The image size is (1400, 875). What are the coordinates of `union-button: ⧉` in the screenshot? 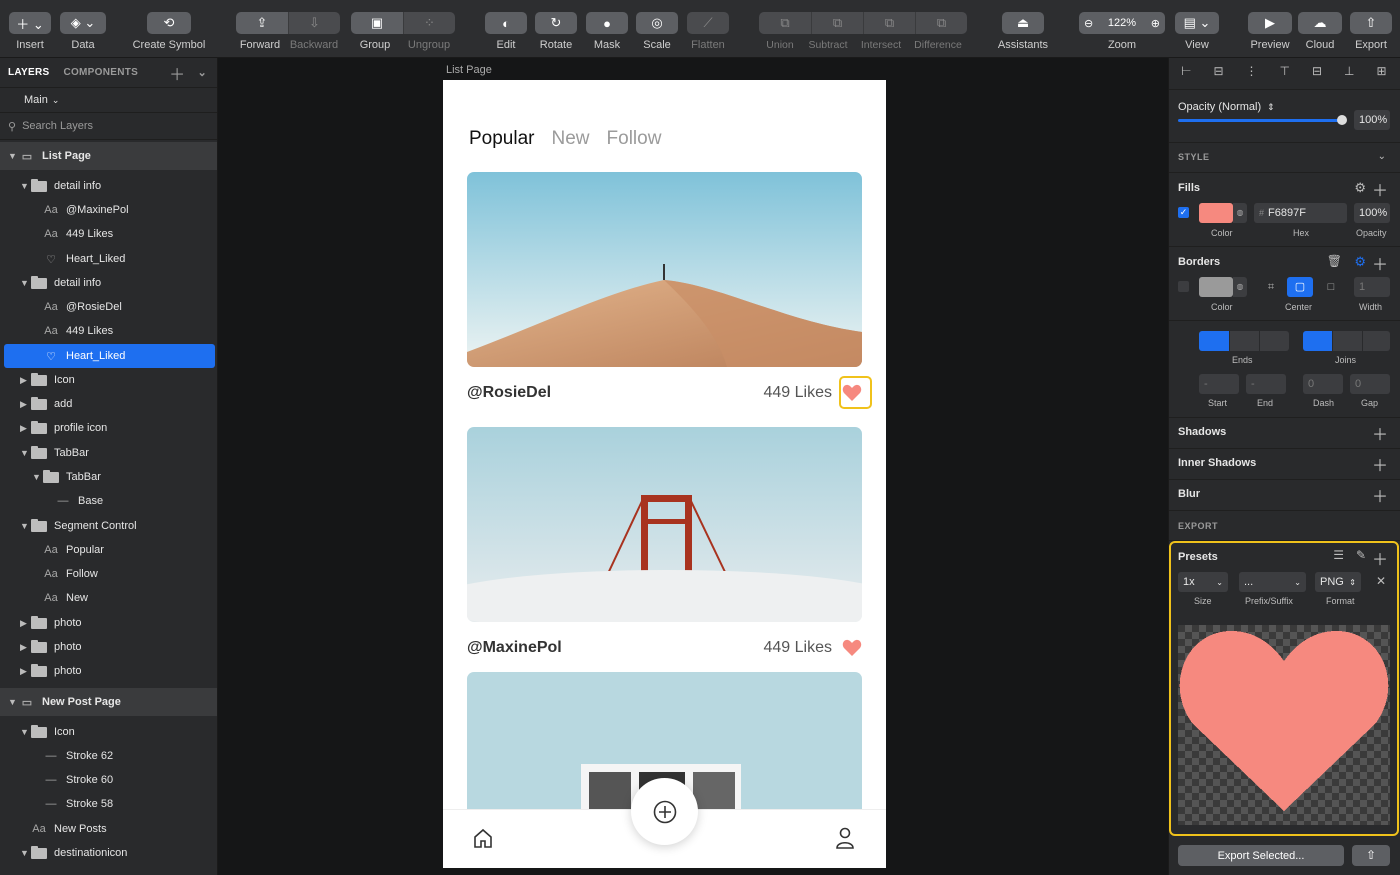 It's located at (785, 23).